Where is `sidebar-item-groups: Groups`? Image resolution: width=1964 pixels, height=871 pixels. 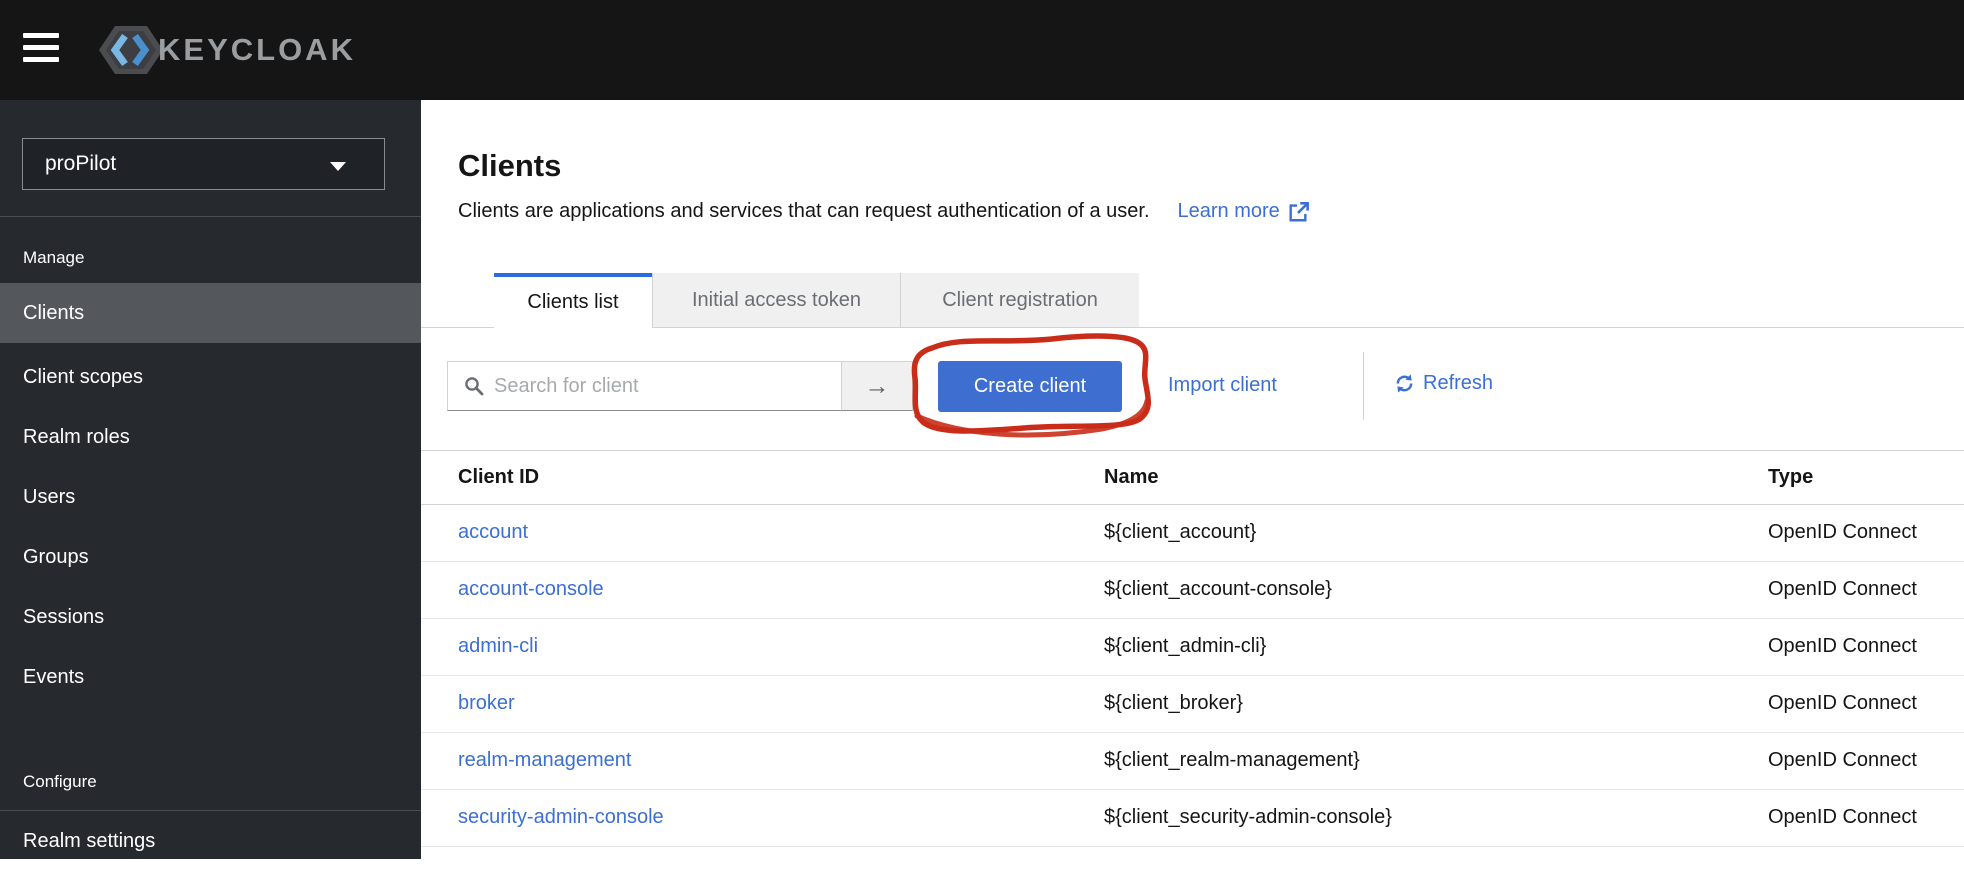
sidebar-item-groups: Groups is located at coordinates (210, 557).